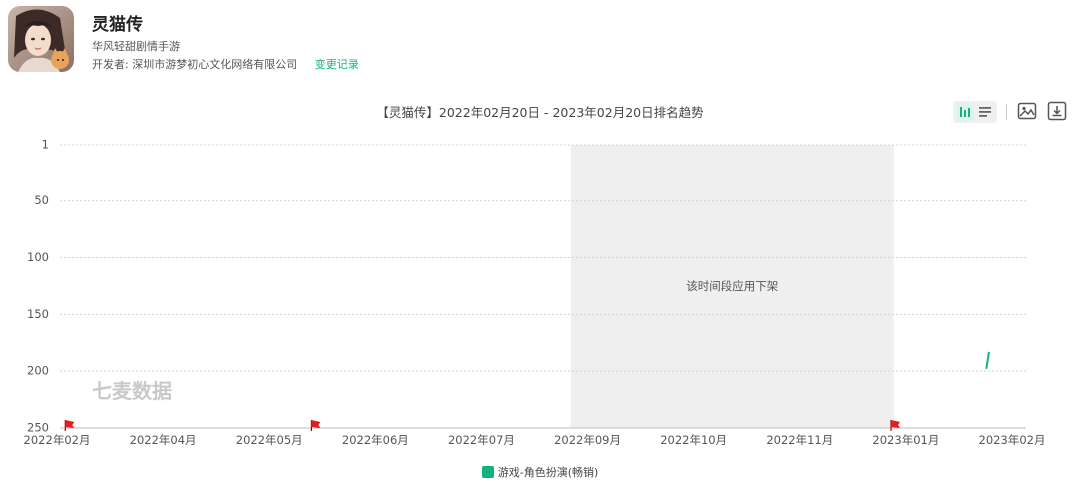 The image size is (1080, 489). I want to click on y-tick-label: 100, so click(38, 257).